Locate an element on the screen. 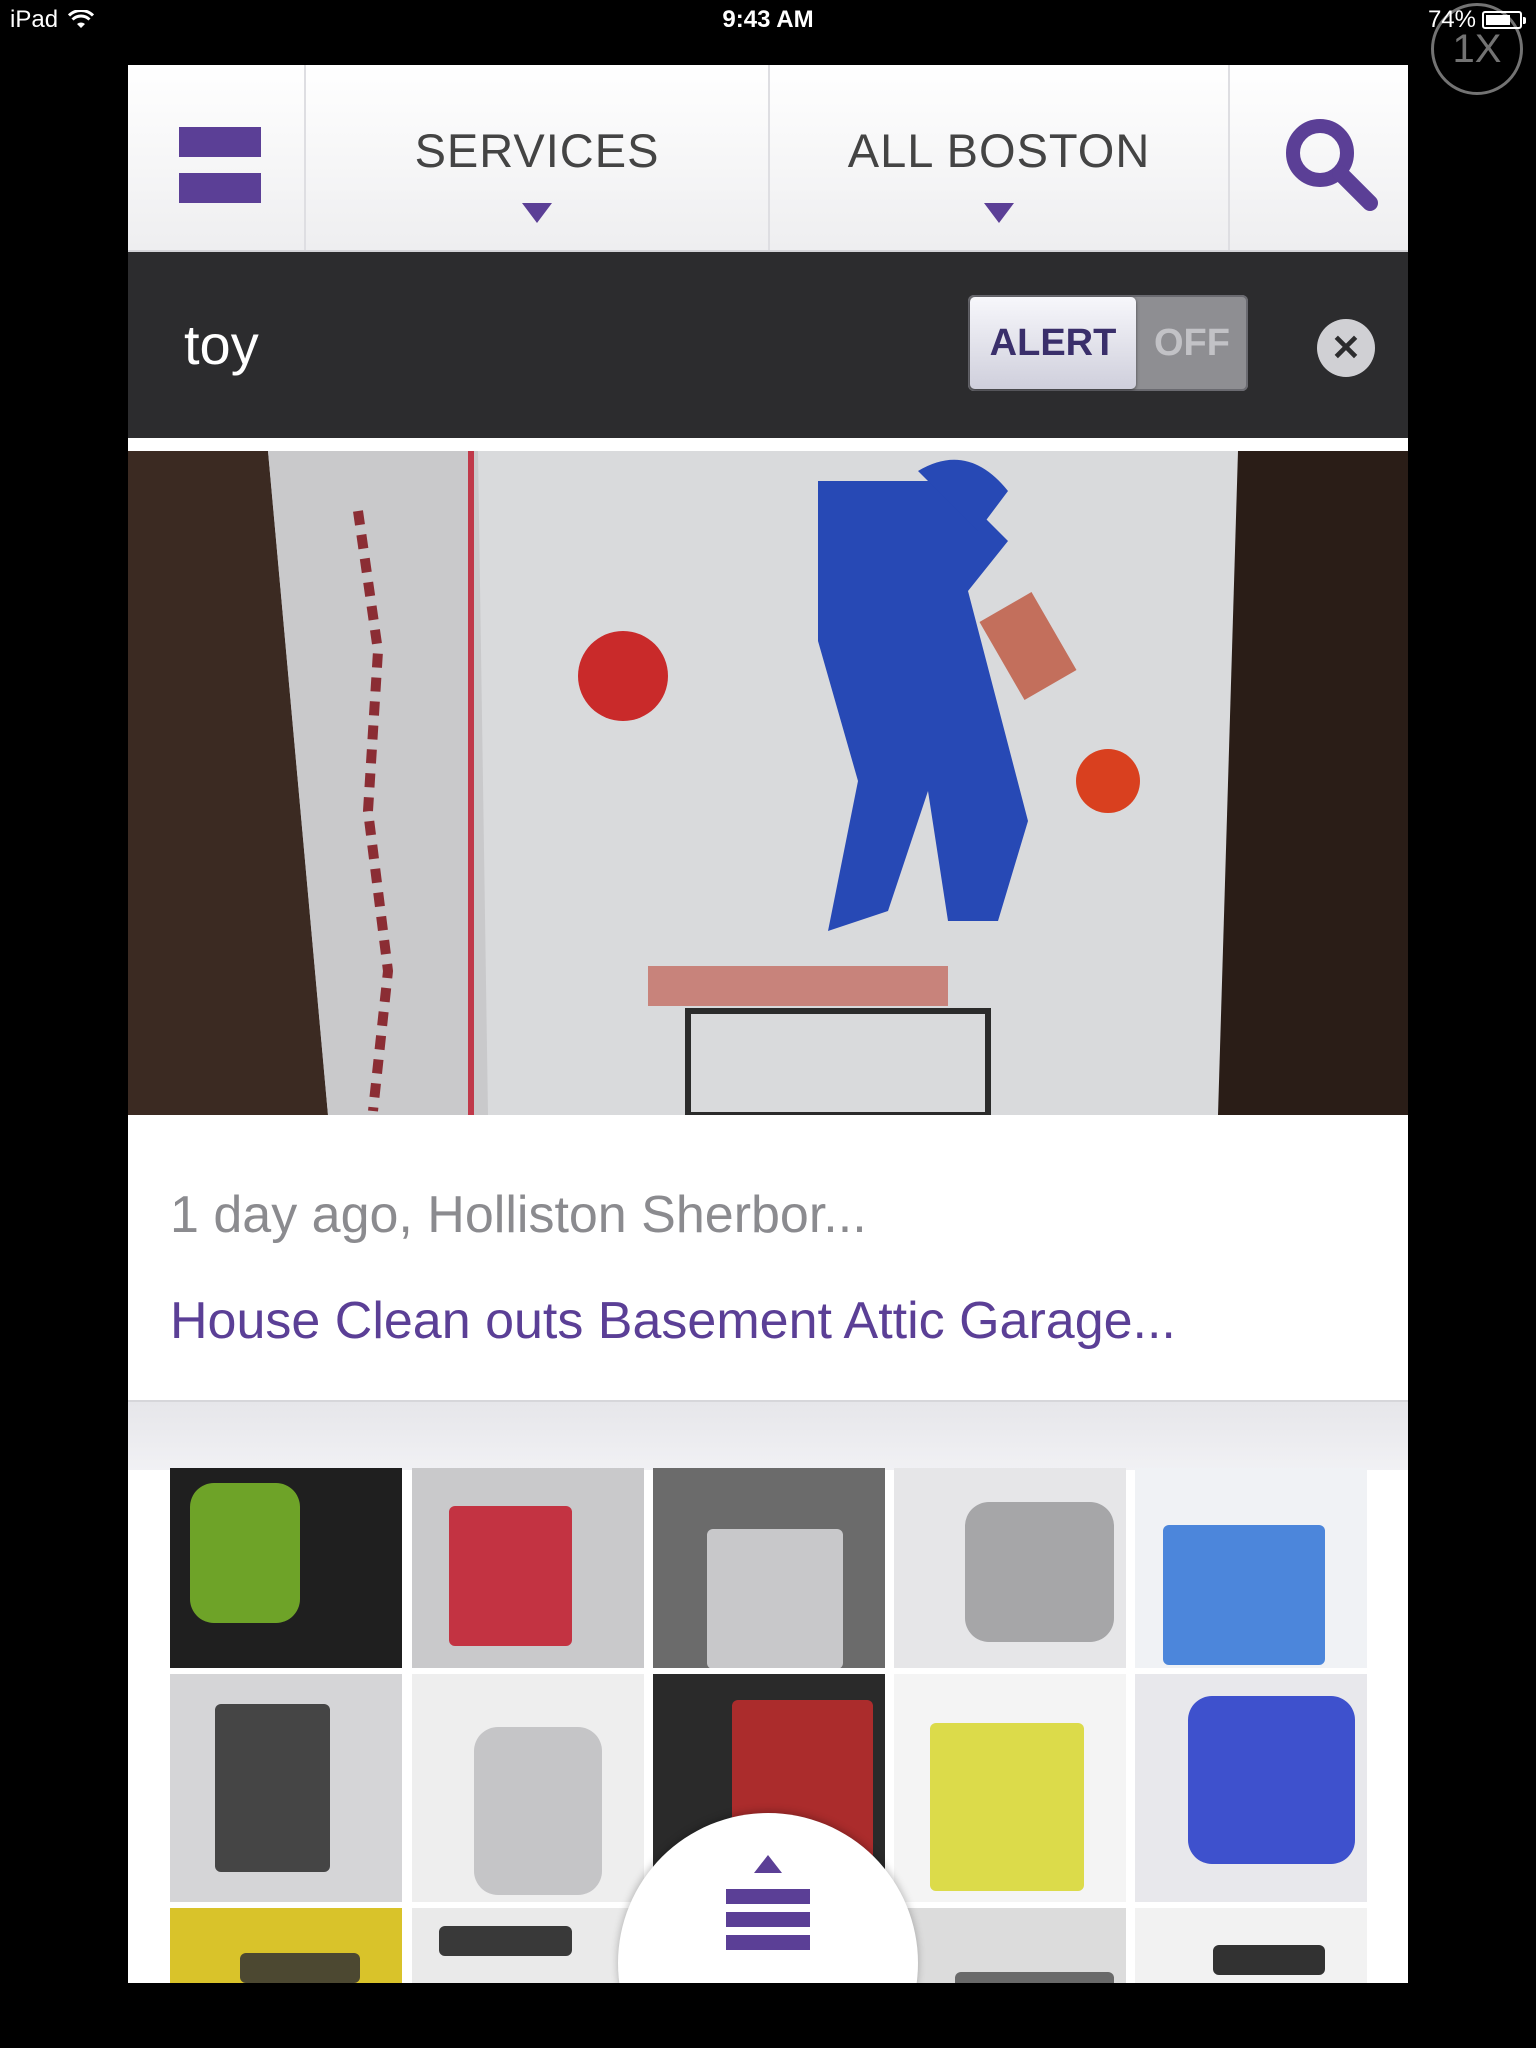  search-bar: toy ALERT OFF ✕ is located at coordinates (768, 345).